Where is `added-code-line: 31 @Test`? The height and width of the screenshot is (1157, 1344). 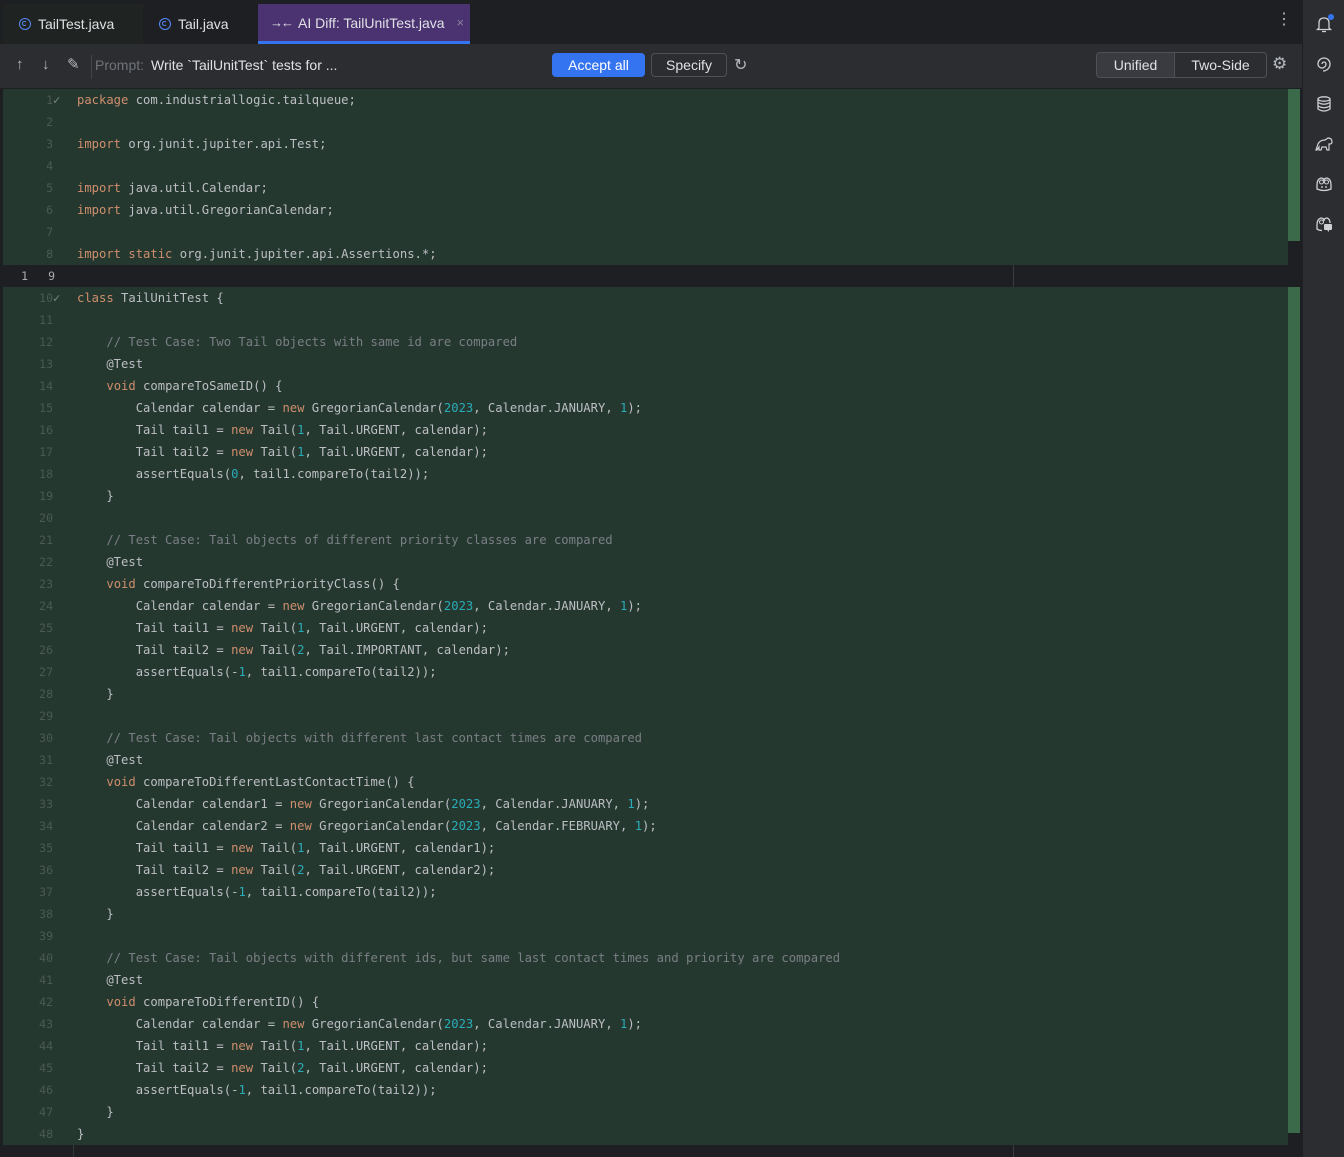 added-code-line: 31 @Test is located at coordinates (645, 760).